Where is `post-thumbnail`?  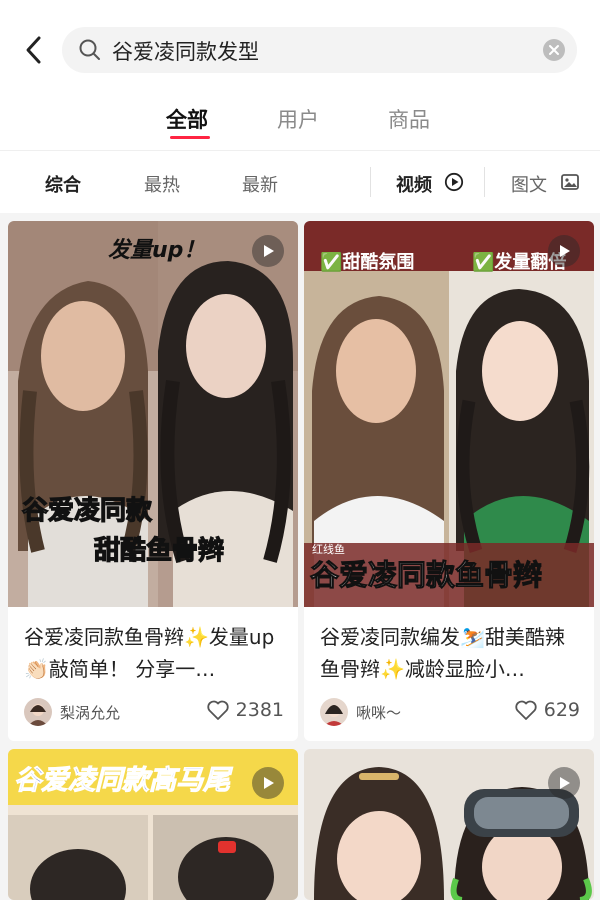 post-thumbnail is located at coordinates (449, 824).